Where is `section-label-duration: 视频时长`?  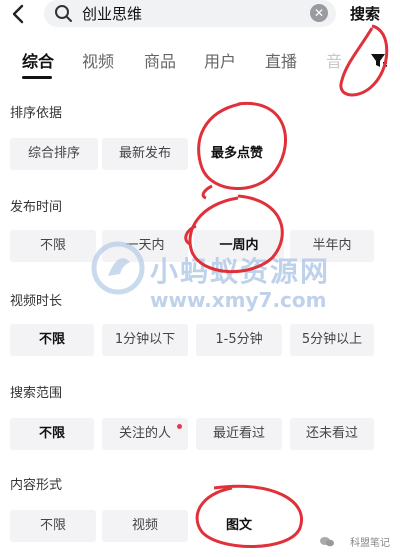
section-label-duration: 视频时长 is located at coordinates (36, 301).